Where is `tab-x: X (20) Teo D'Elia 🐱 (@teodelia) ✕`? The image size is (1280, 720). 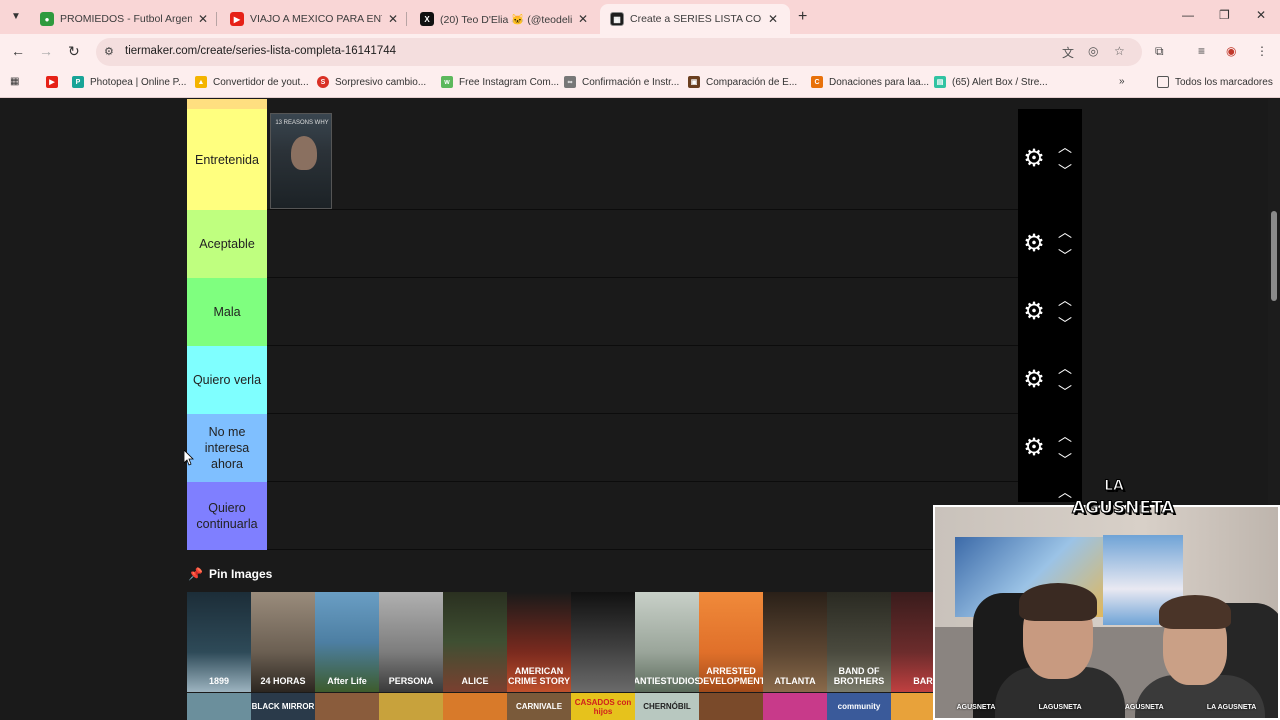
tab-x: X (20) Teo D'Elia 🐱 (@teodelia) ✕ is located at coordinates (504, 19).